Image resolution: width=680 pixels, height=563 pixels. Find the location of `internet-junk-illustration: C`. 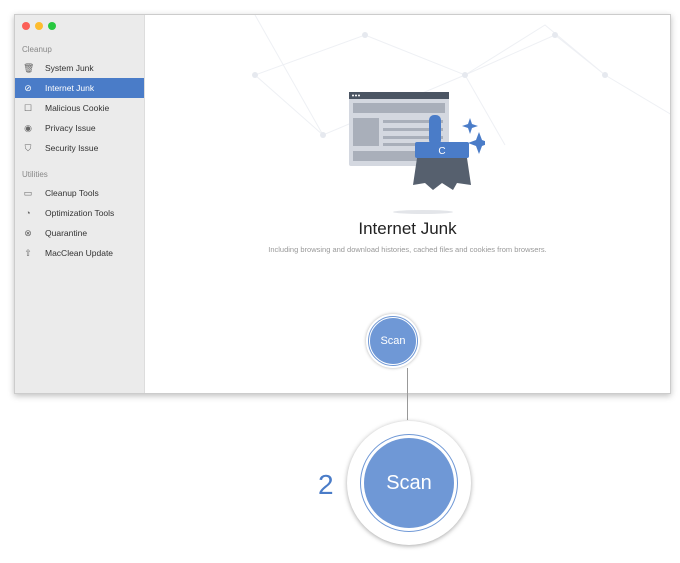

internet-junk-illustration: C is located at coordinates (417, 153).